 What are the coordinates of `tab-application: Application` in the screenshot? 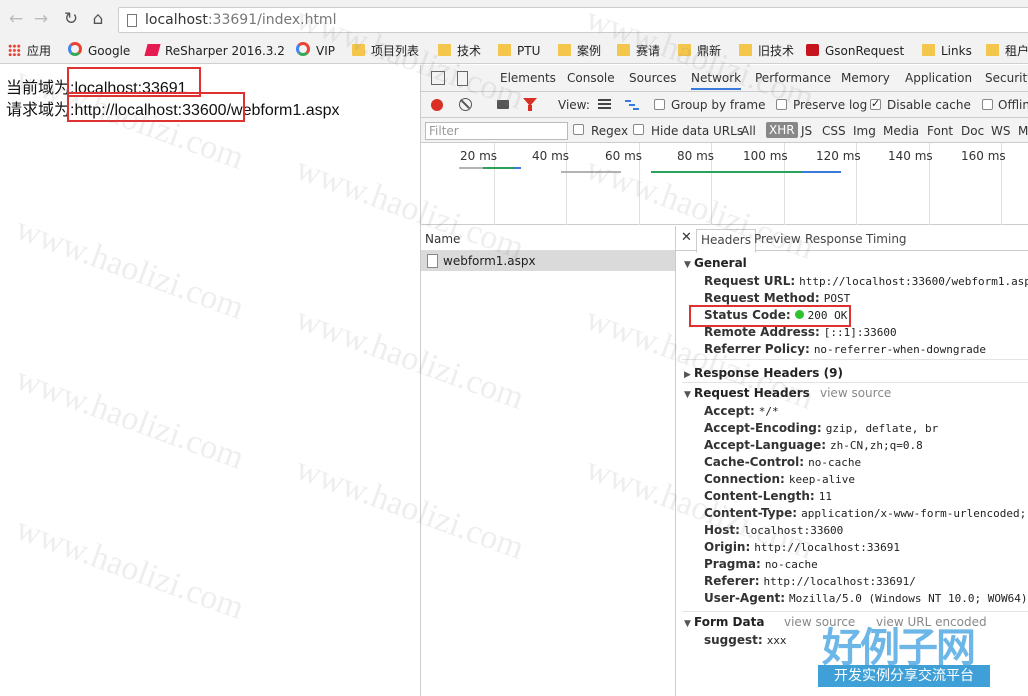 It's located at (938, 78).